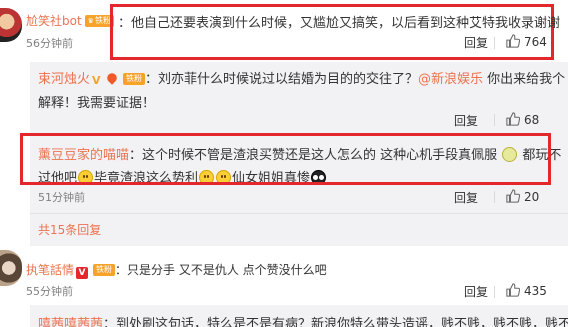 This screenshot has width=568, height=327. Describe the element at coordinates (69, 229) in the screenshot. I see `more-replies-link: 共15条回复` at that location.